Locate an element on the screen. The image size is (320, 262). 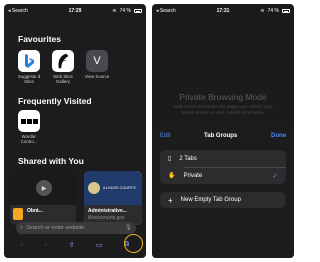
tab-groups-header: Edit Tab Groups Done is located at coordinates (223, 136).